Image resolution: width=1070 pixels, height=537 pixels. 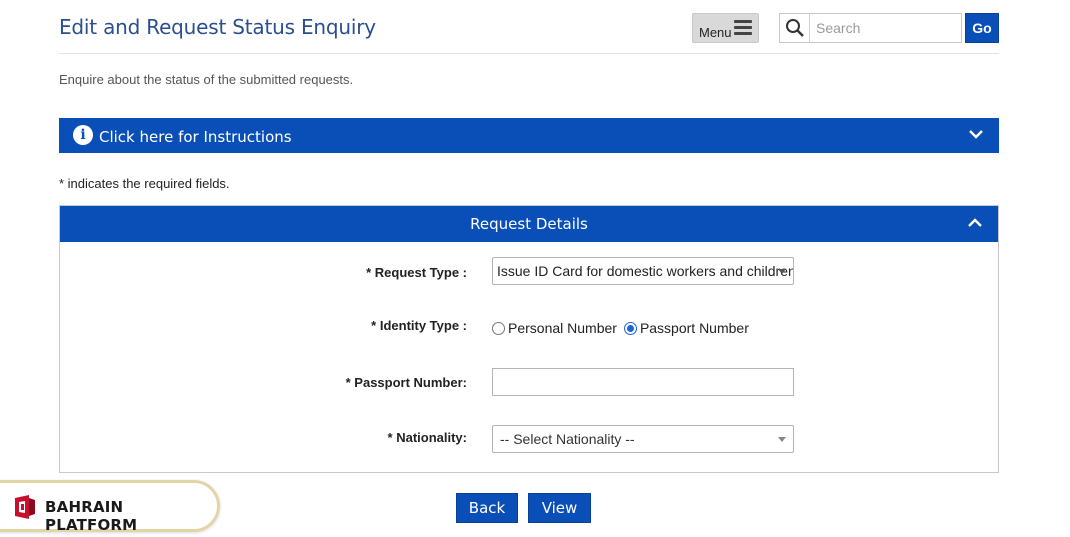 I want to click on search-box, so click(x=870, y=28).